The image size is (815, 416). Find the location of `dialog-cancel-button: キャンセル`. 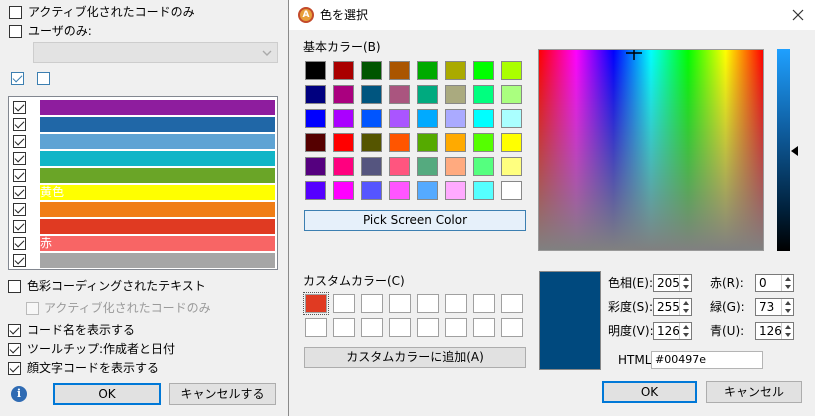

dialog-cancel-button: キャンセル is located at coordinates (754, 392).